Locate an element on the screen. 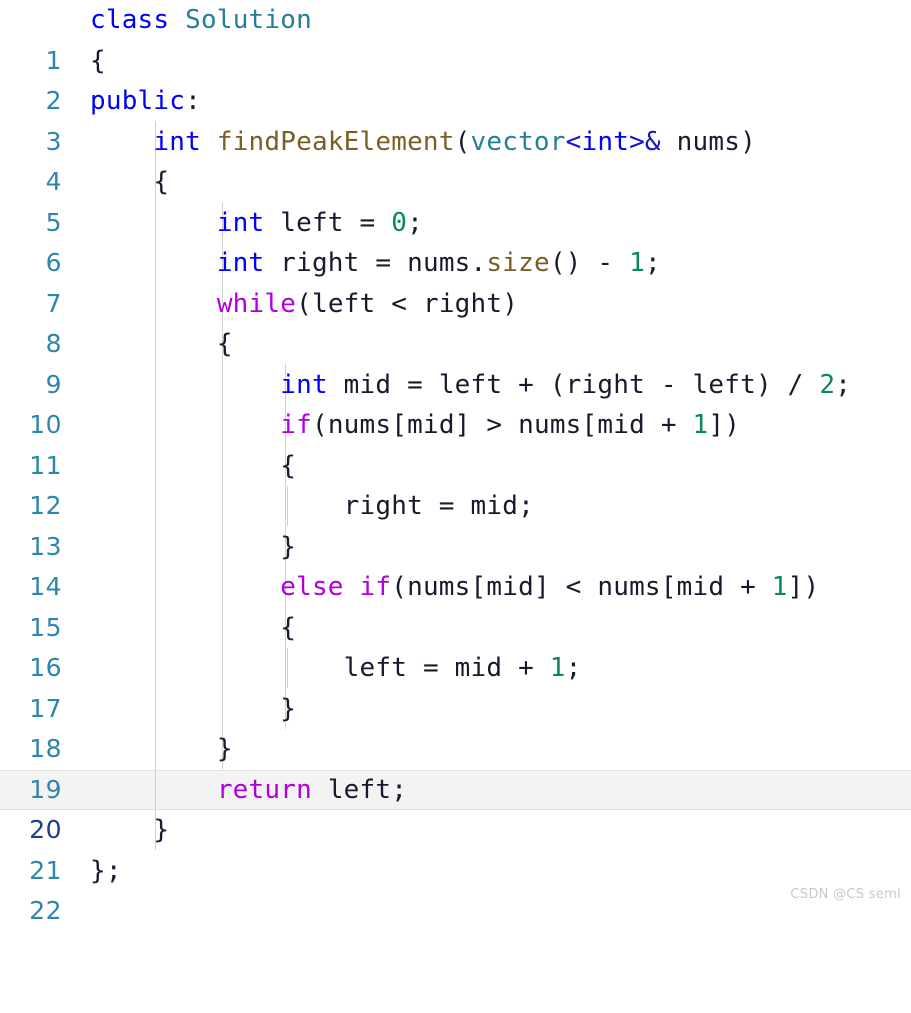 This screenshot has height=1013, width=911. code-line: 21 } is located at coordinates (455, 847).